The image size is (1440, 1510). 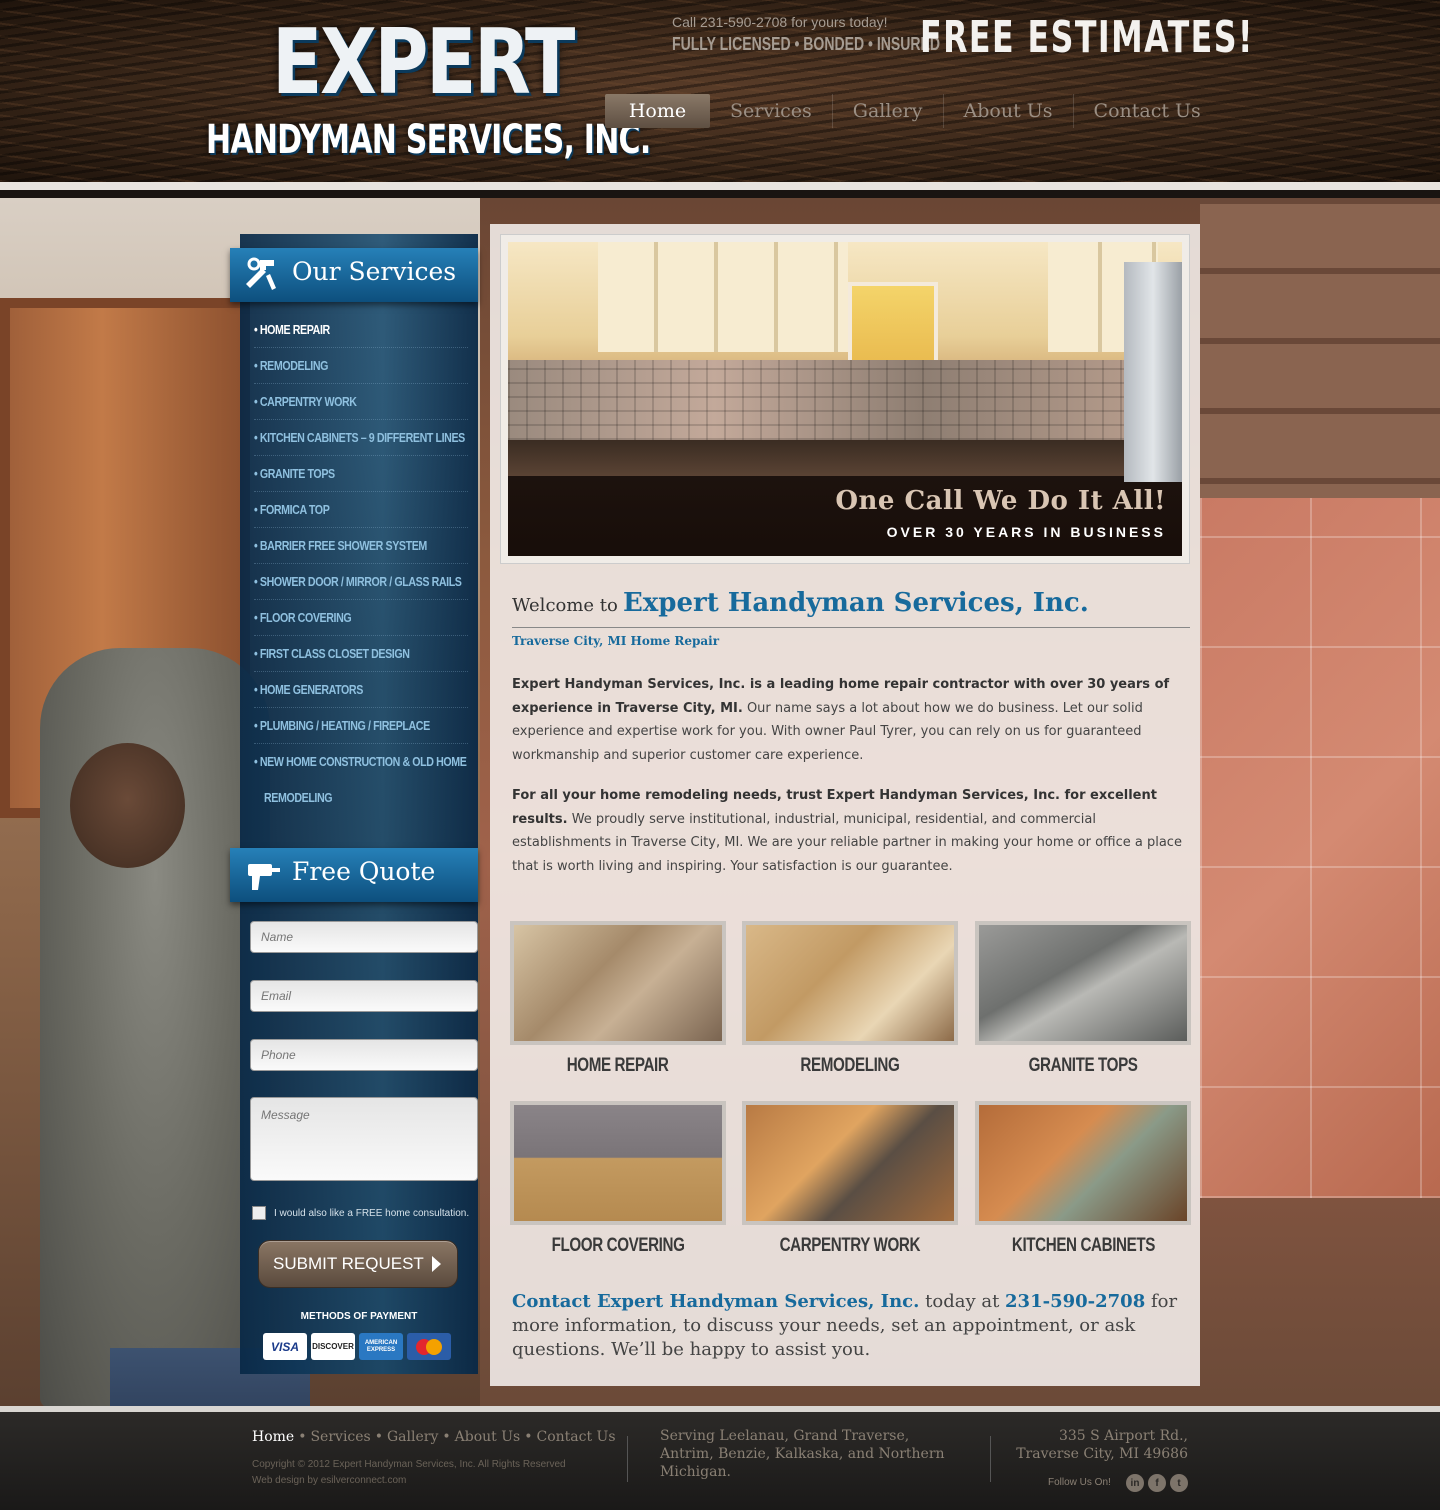 I want to click on service-item: • REMODELING, so click(x=361, y=366).